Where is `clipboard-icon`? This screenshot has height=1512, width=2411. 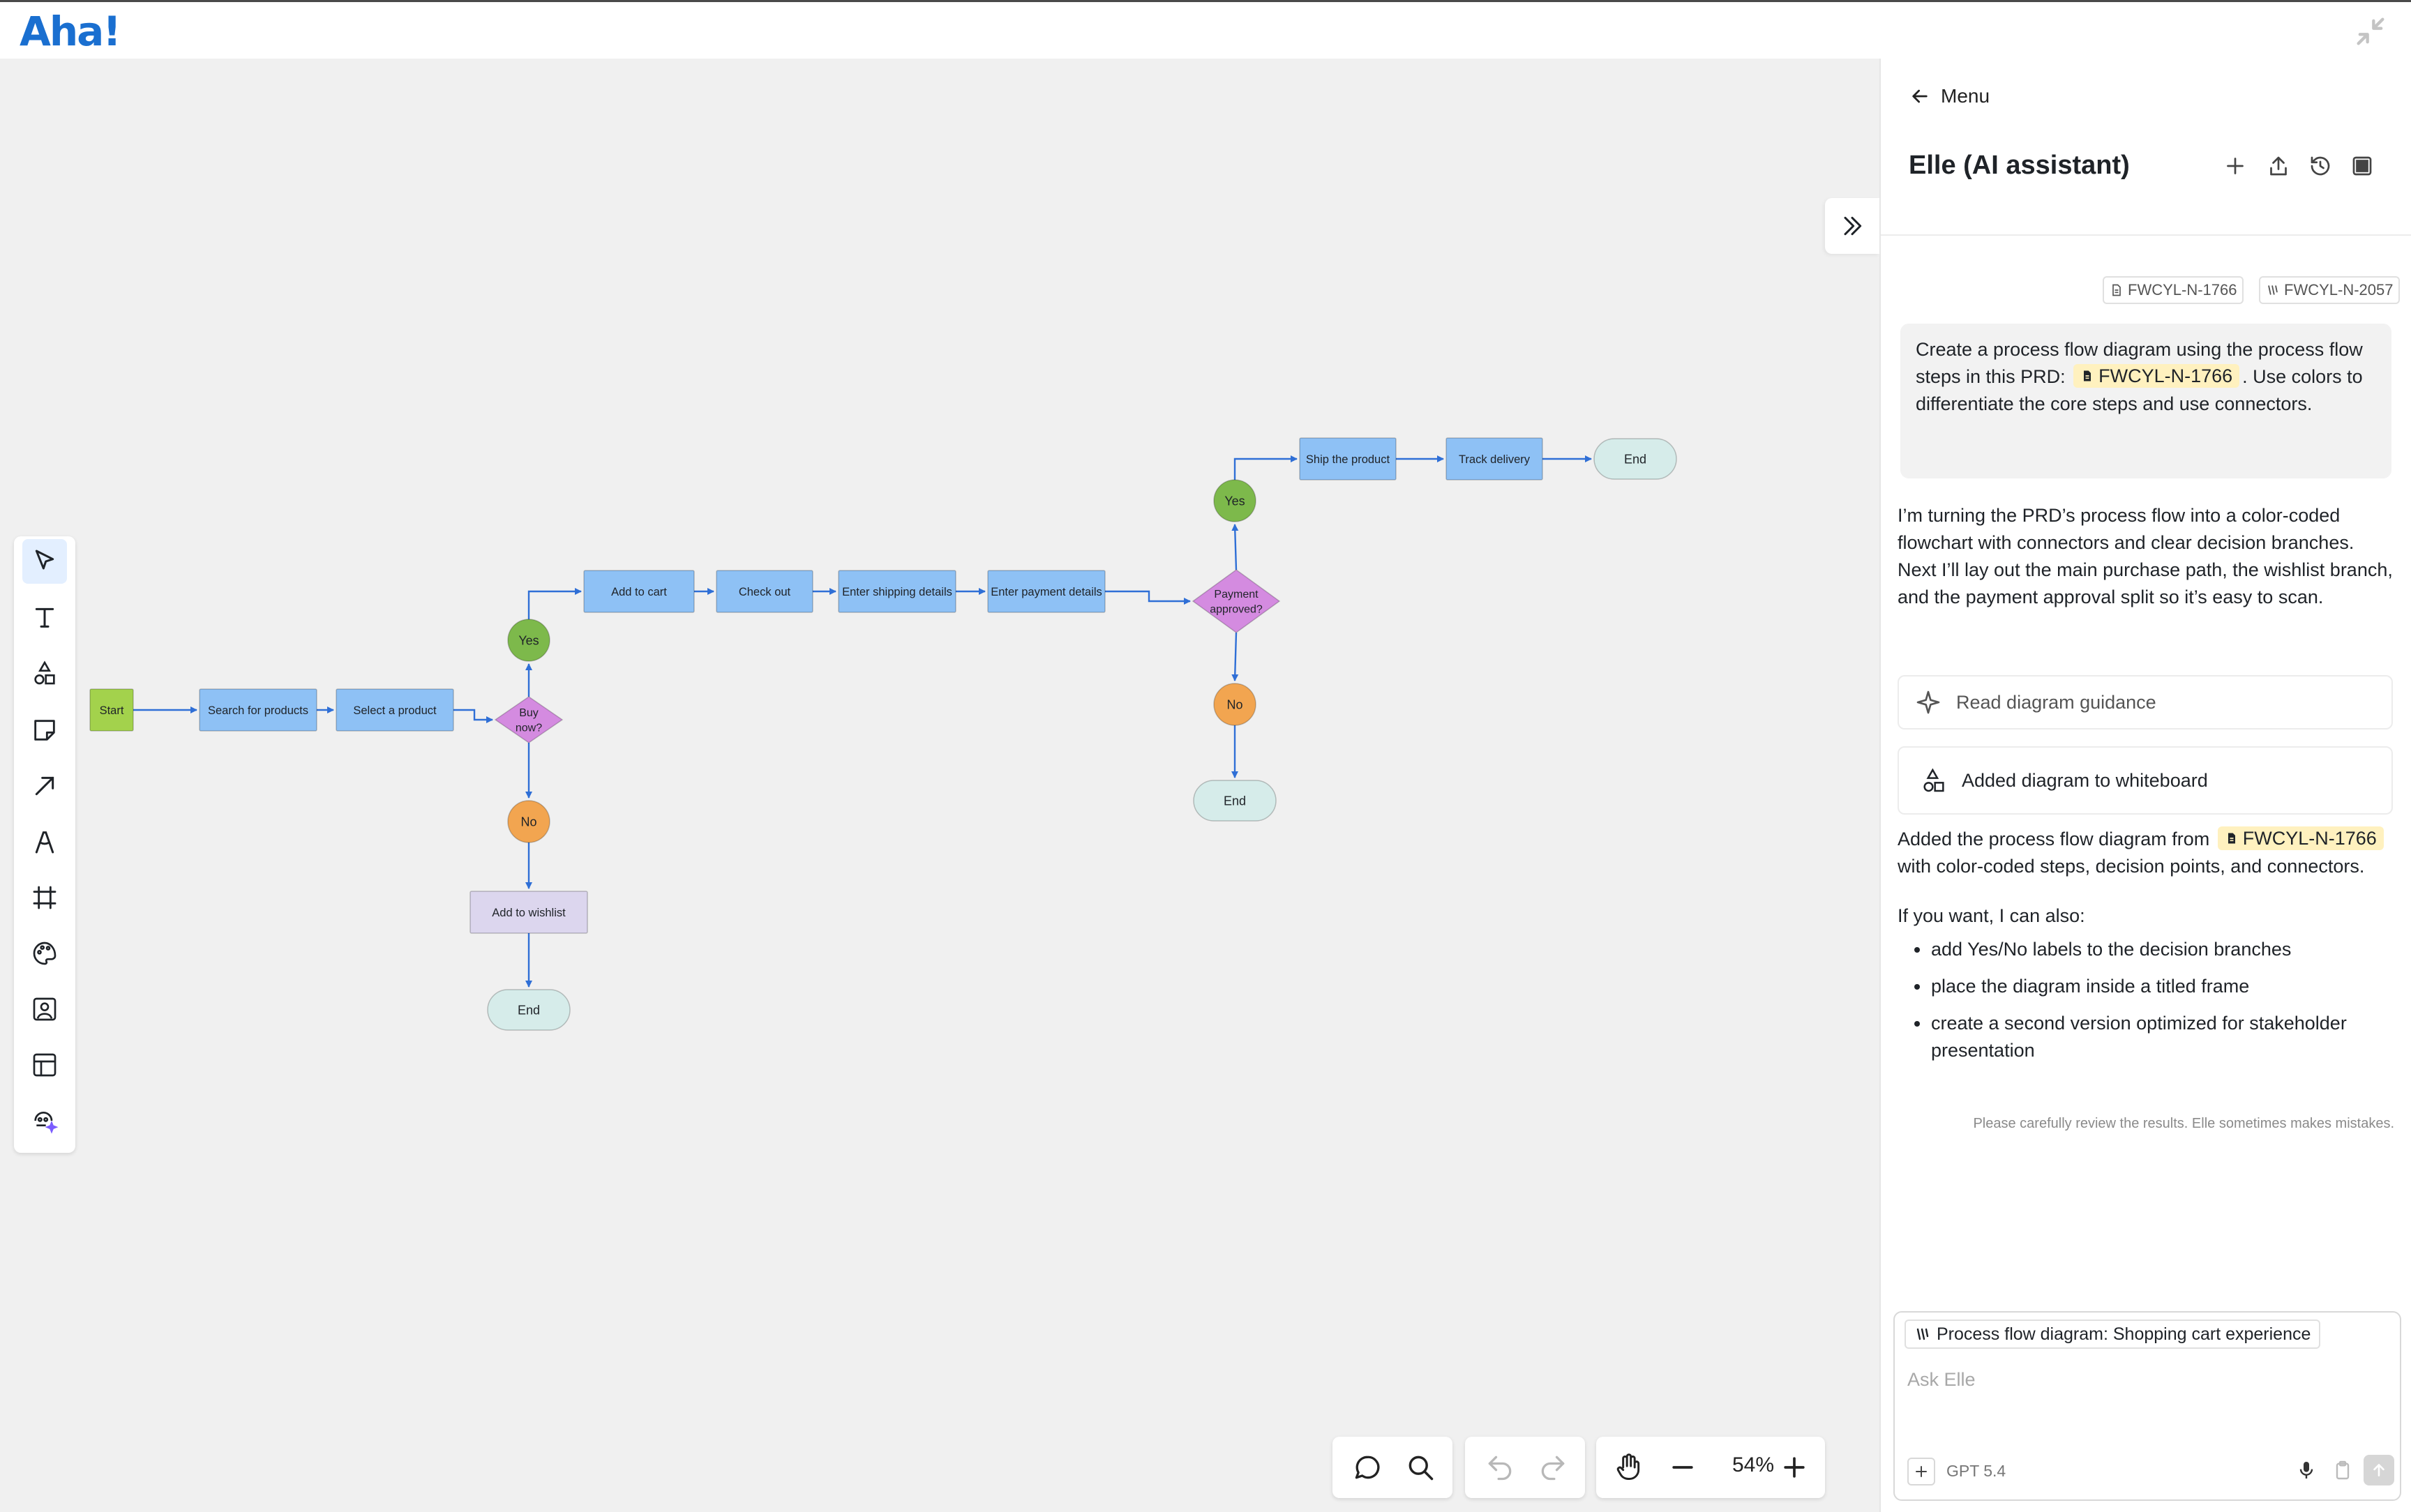 clipboard-icon is located at coordinates (2343, 1470).